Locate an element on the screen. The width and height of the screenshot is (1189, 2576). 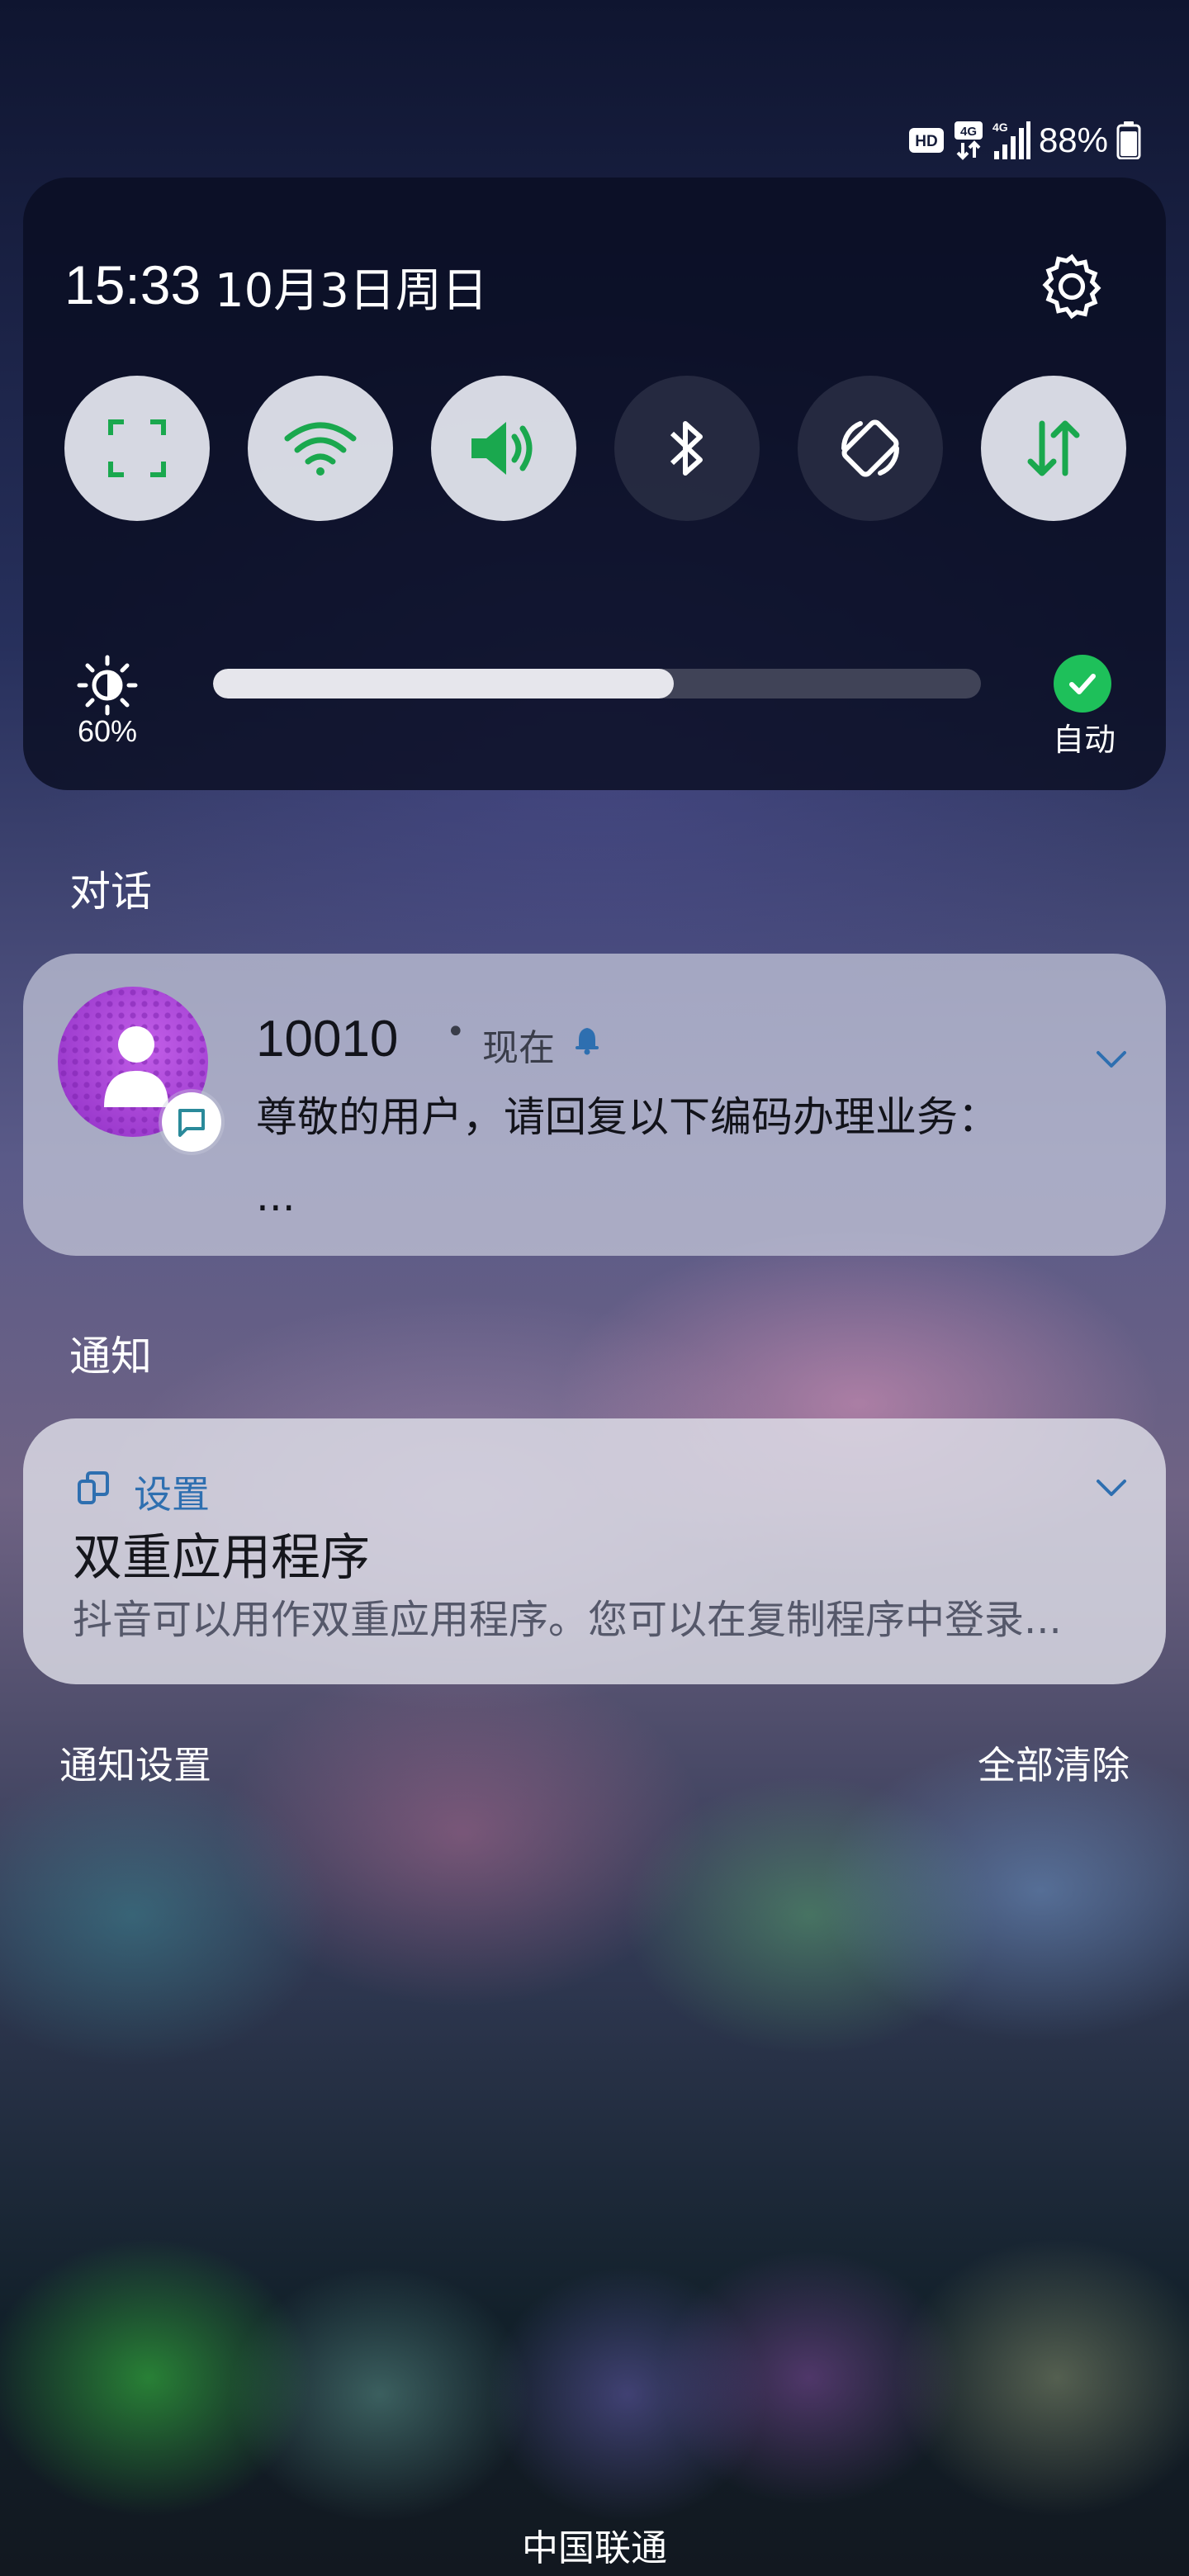
tile-screenshot is located at coordinates (137, 448).